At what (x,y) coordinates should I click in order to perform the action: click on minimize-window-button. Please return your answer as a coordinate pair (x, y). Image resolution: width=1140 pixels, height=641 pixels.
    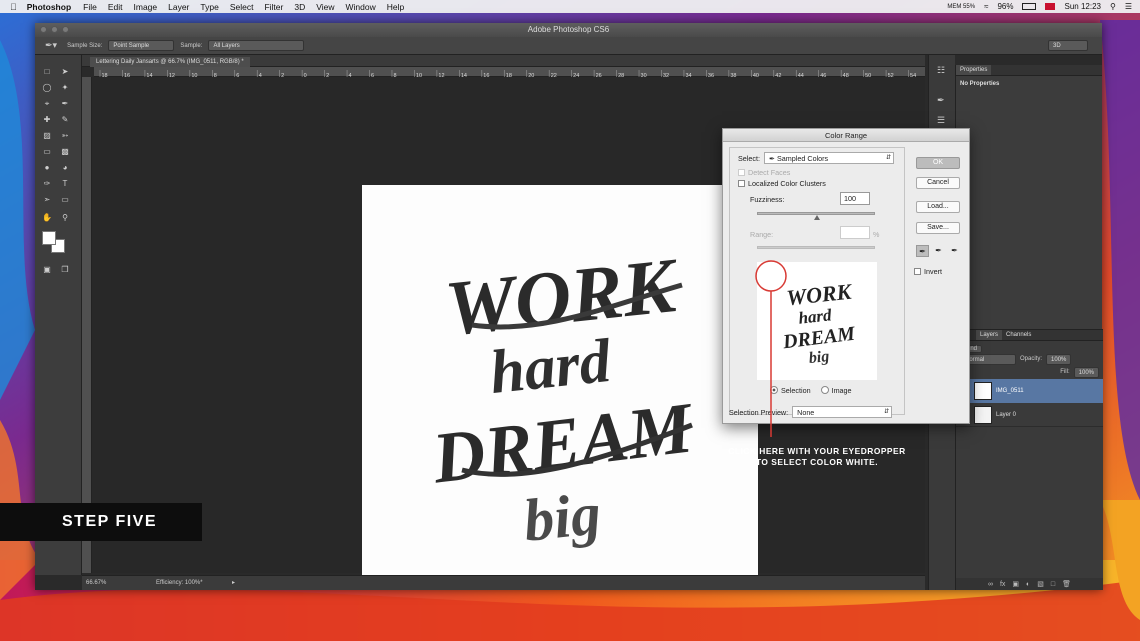
    Looking at the image, I should click on (54, 29).